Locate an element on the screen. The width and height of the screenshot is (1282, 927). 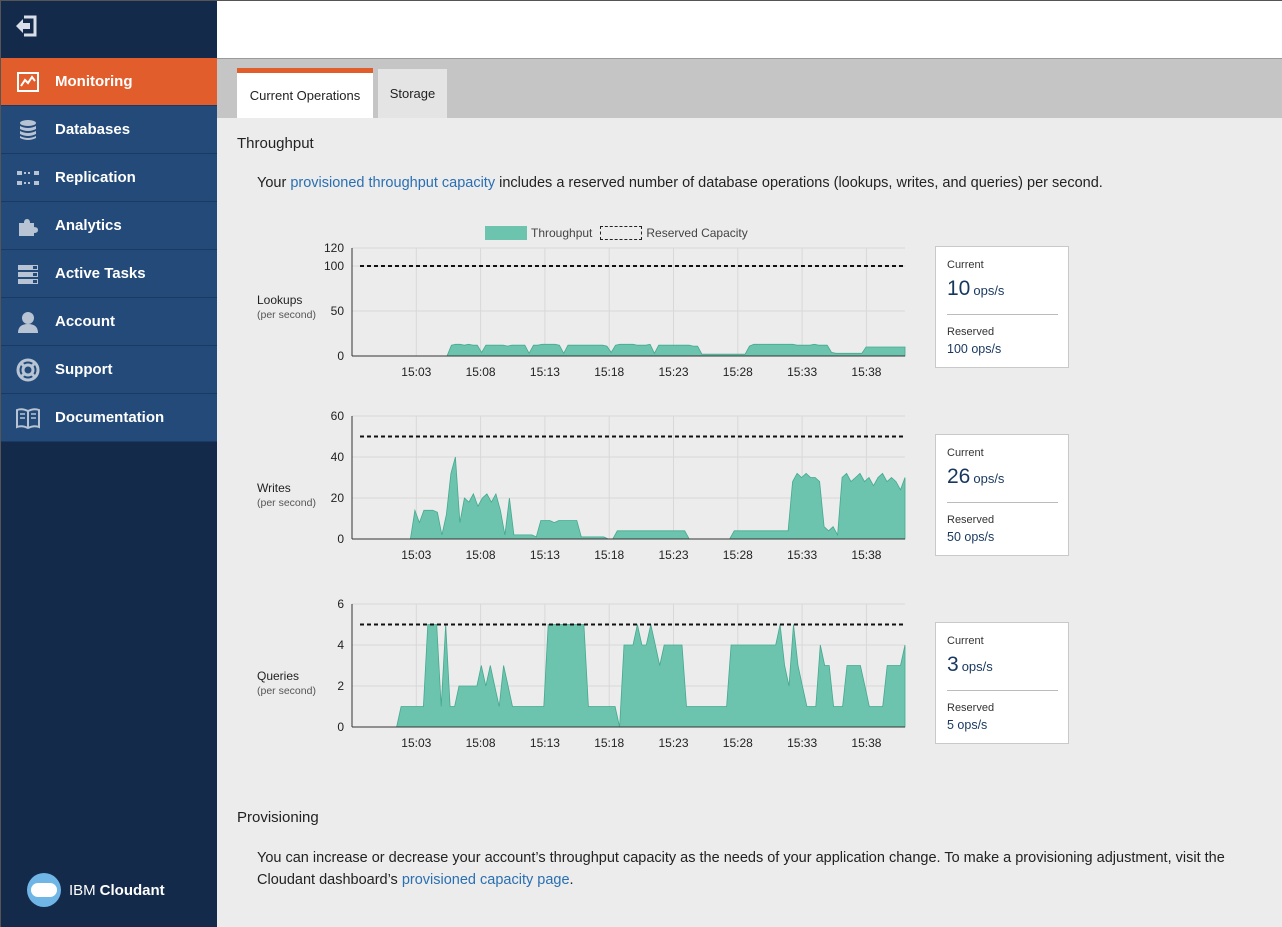
provisioning-suffix: . is located at coordinates (571, 880).